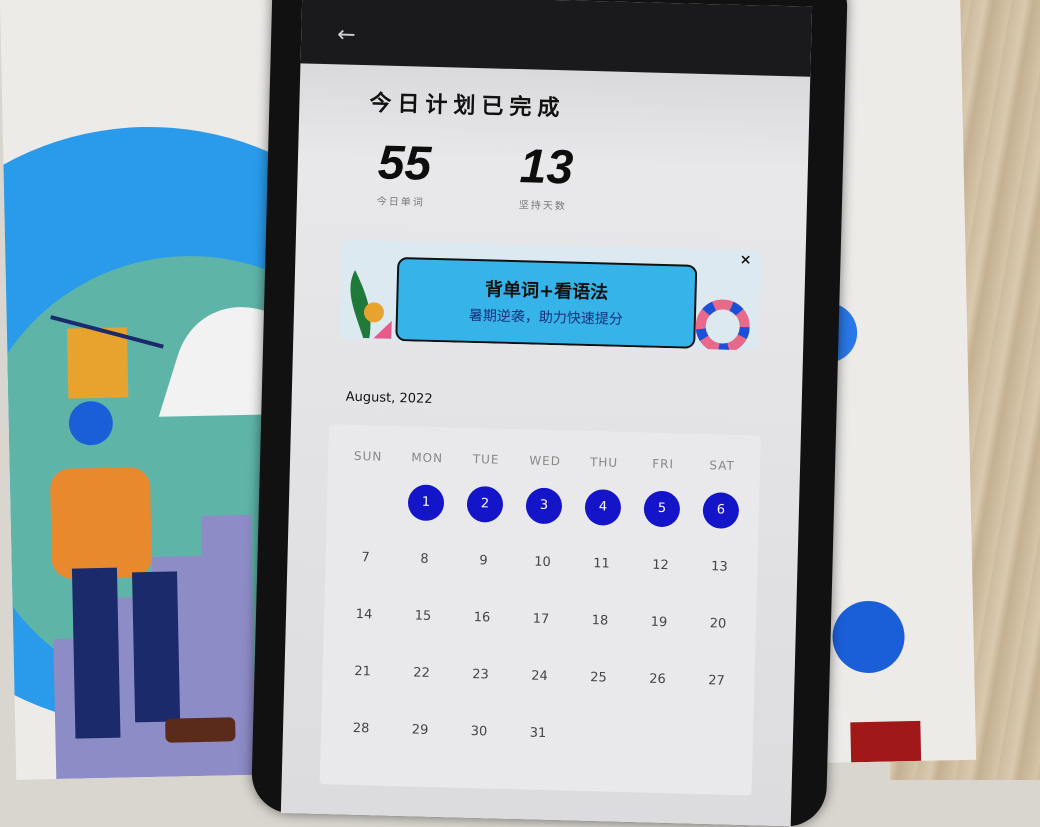  Describe the element at coordinates (467, 106) in the screenshot. I see `plan-completed-title: 今日计划已完成` at that location.